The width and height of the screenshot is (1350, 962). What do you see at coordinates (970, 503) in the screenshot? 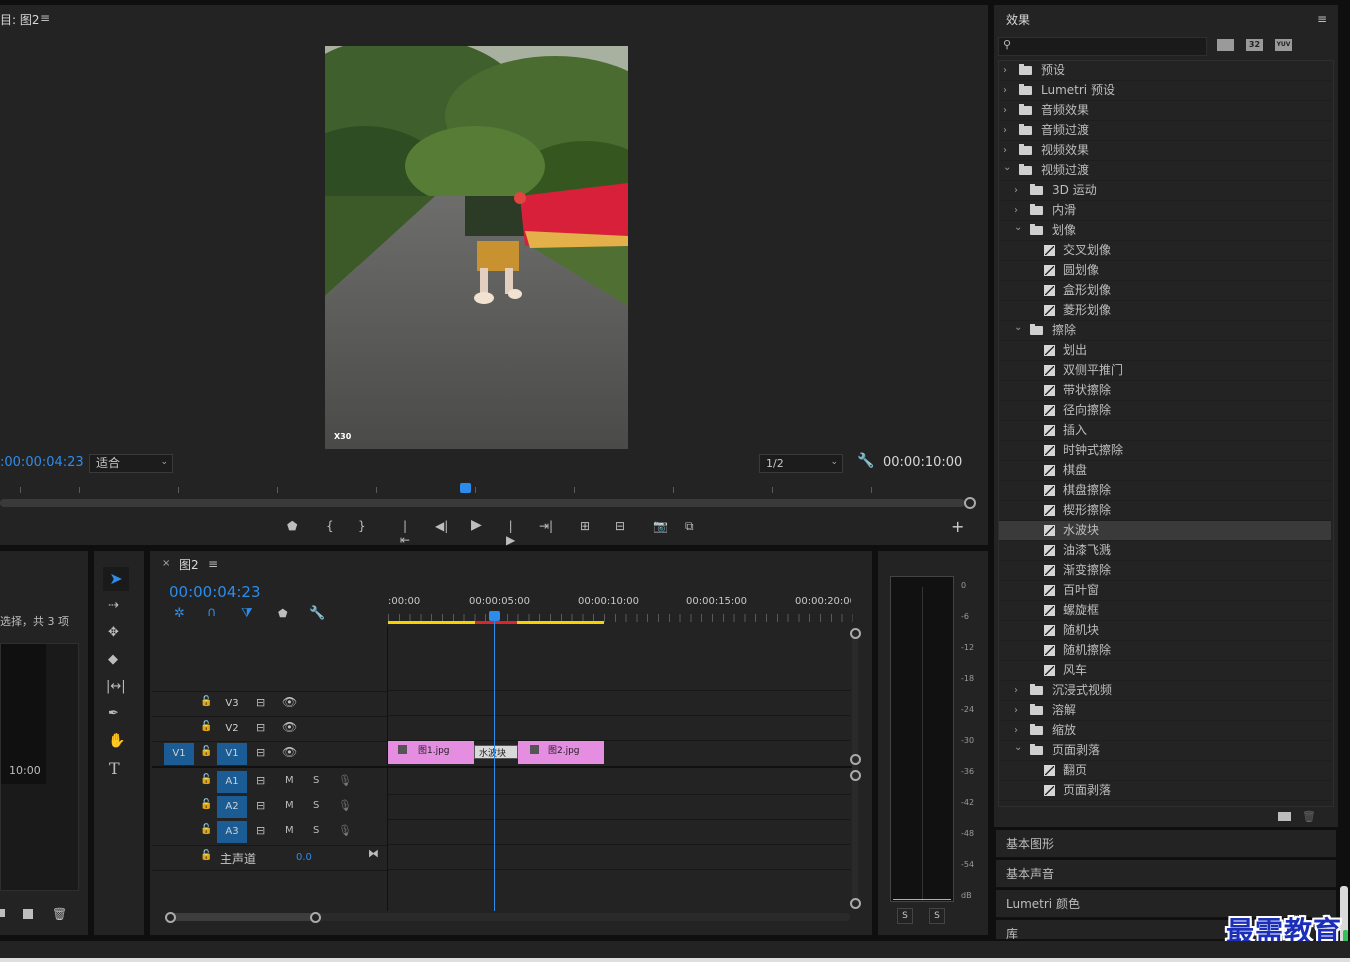
I see `scroll-handle-right` at bounding box center [970, 503].